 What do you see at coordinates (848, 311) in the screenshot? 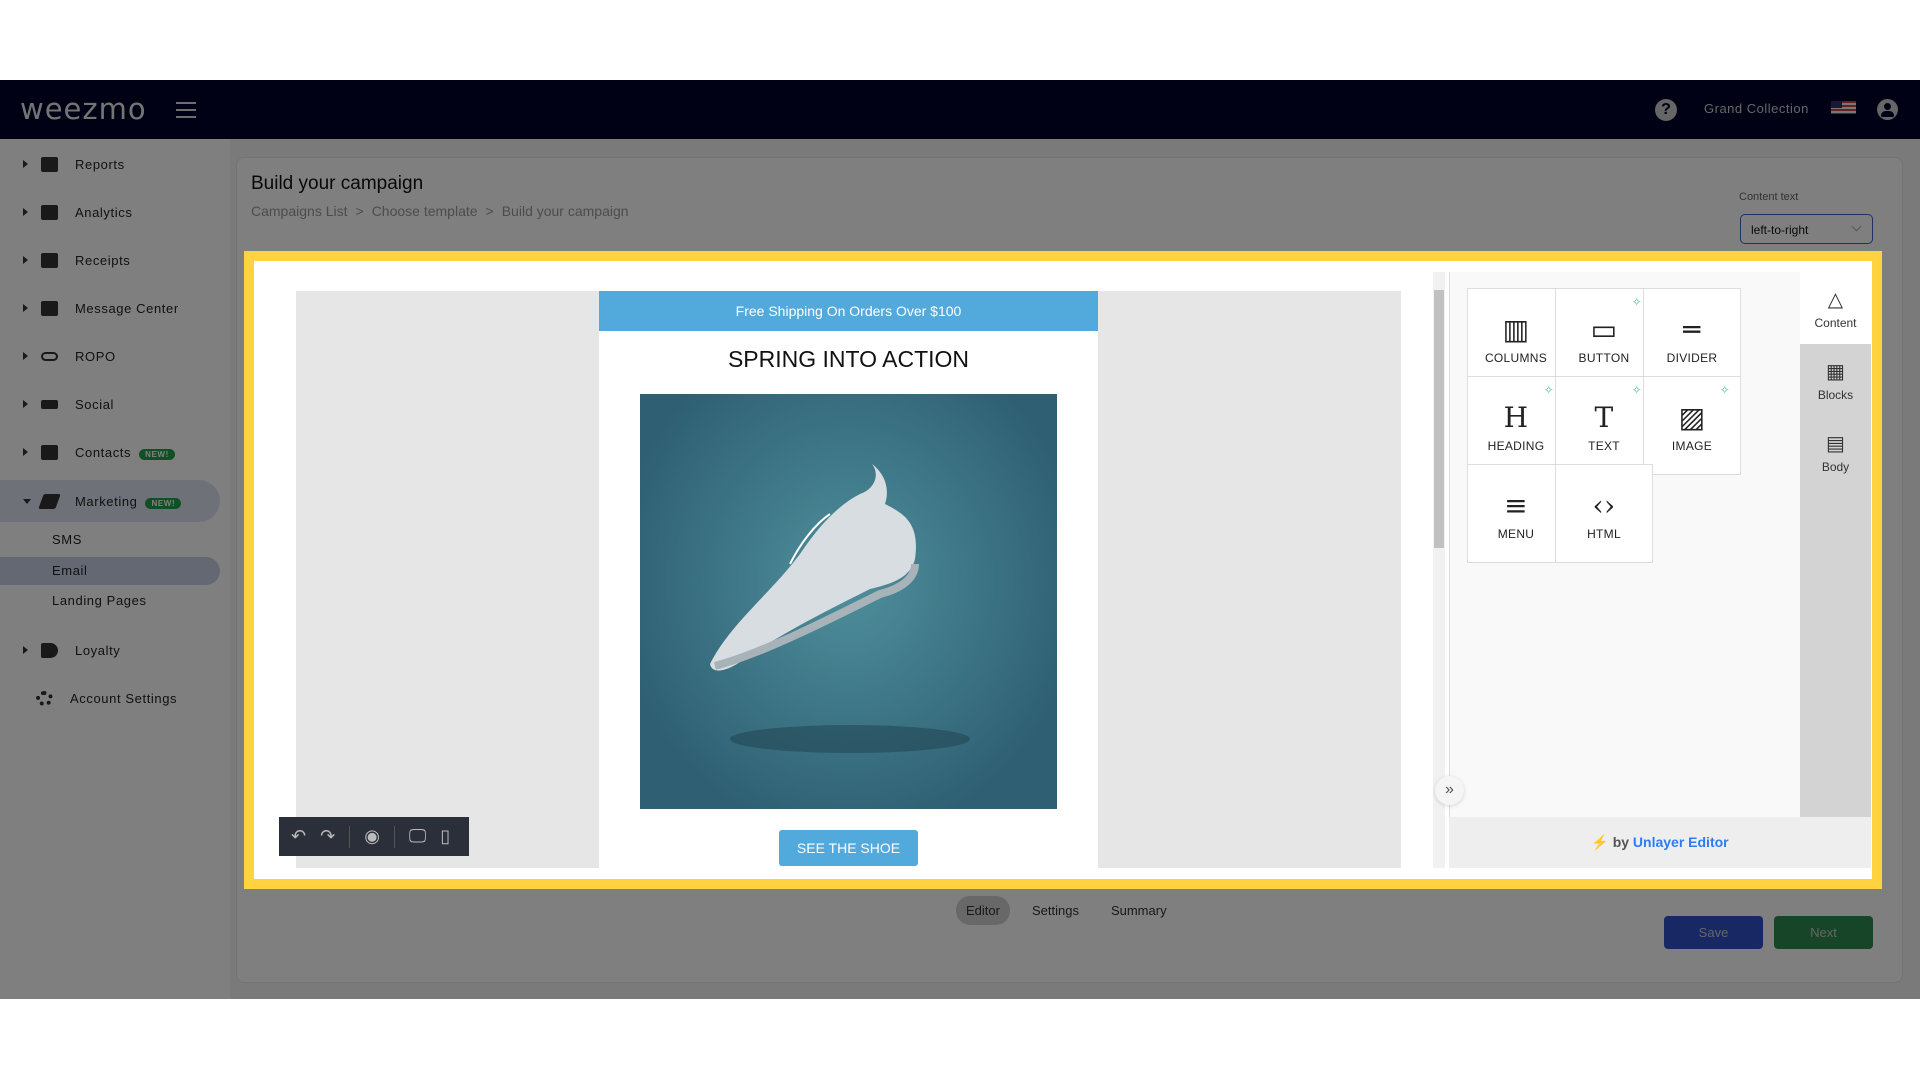
I see `shipping-banner: Free Shipping On Orders Over $100` at bounding box center [848, 311].